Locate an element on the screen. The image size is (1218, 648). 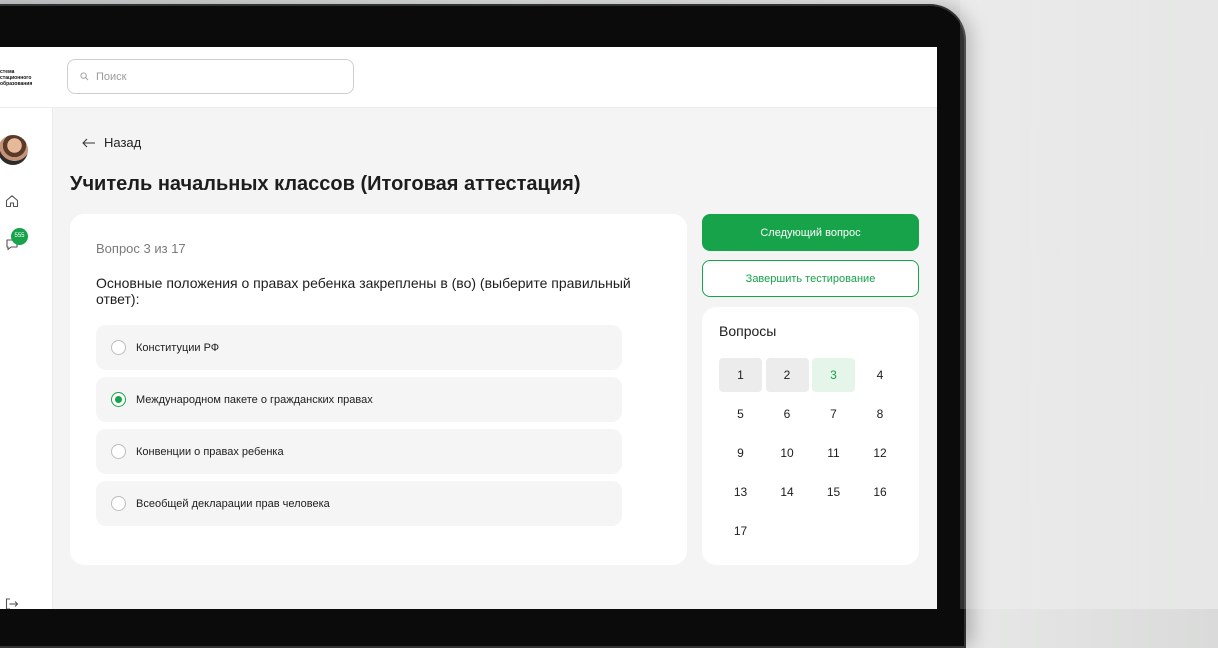
back-label: Назад is located at coordinates (123, 142).